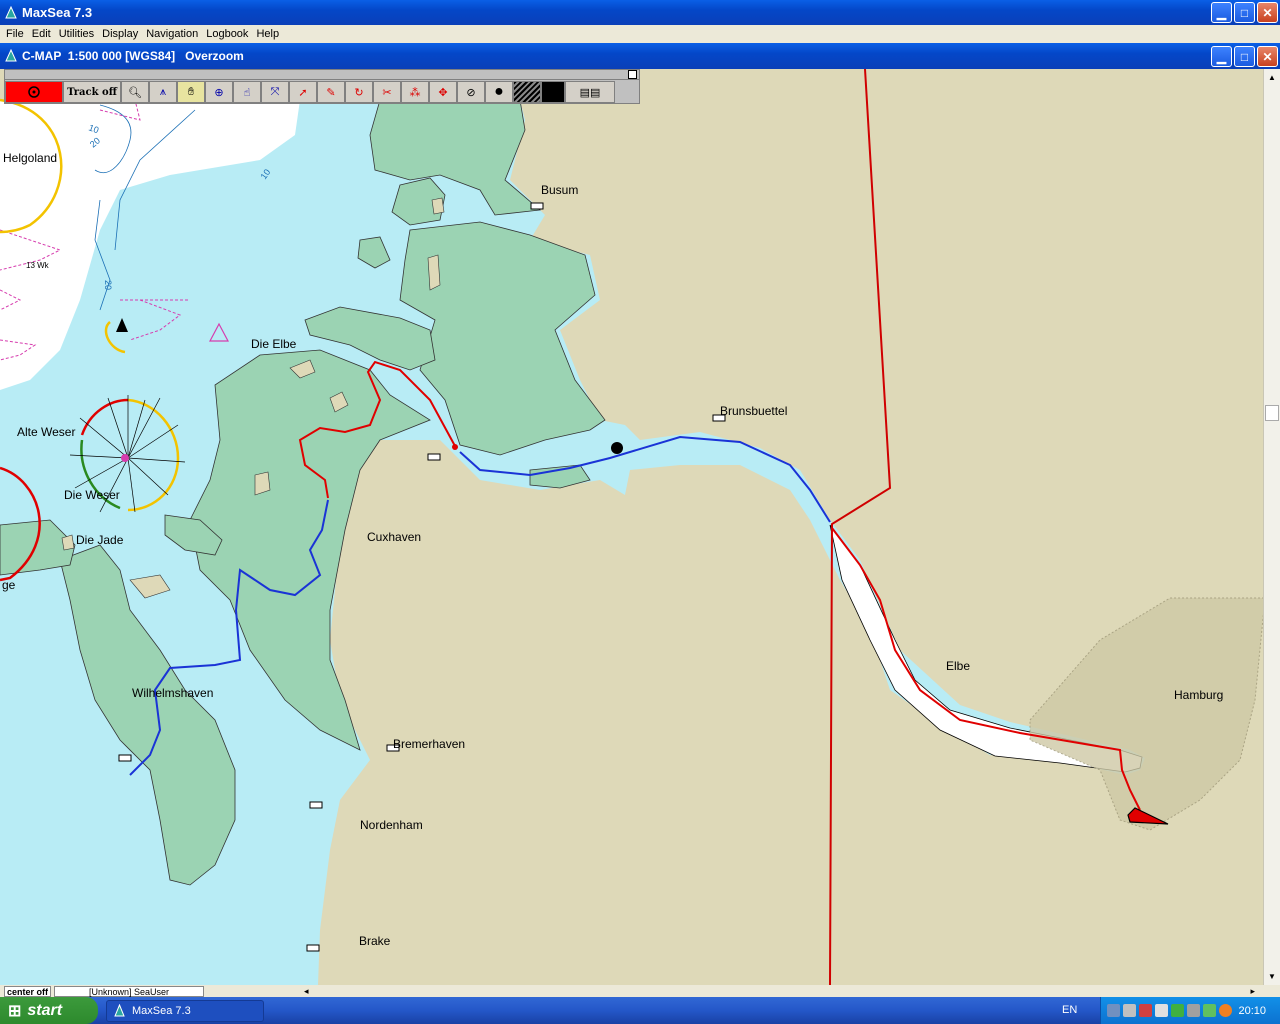  Describe the element at coordinates (9, 585) in the screenshot. I see `label-partial: ge` at that location.